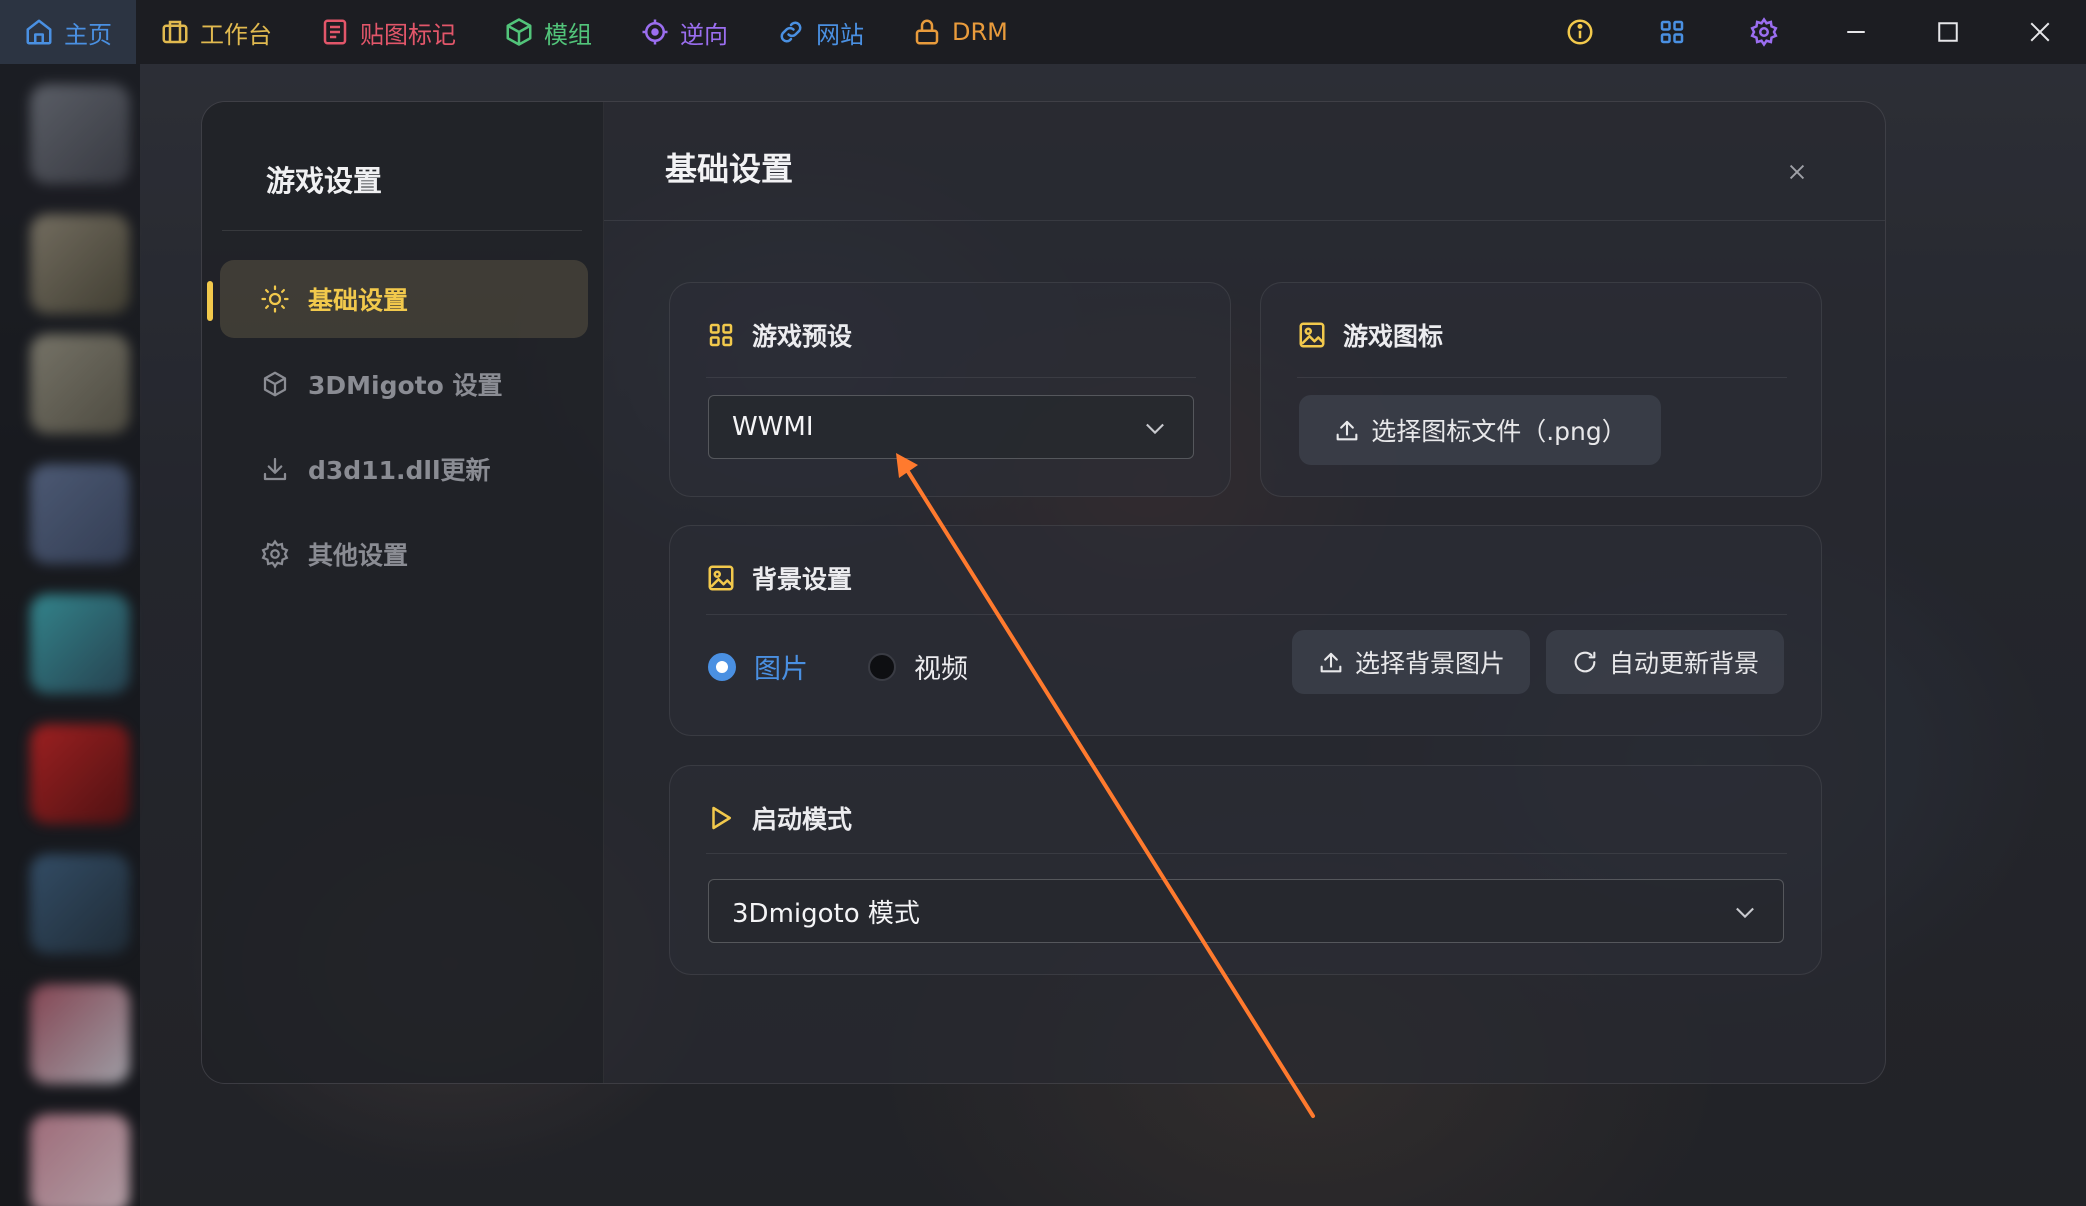 Image resolution: width=2086 pixels, height=1206 pixels. I want to click on info-button, so click(1580, 32).